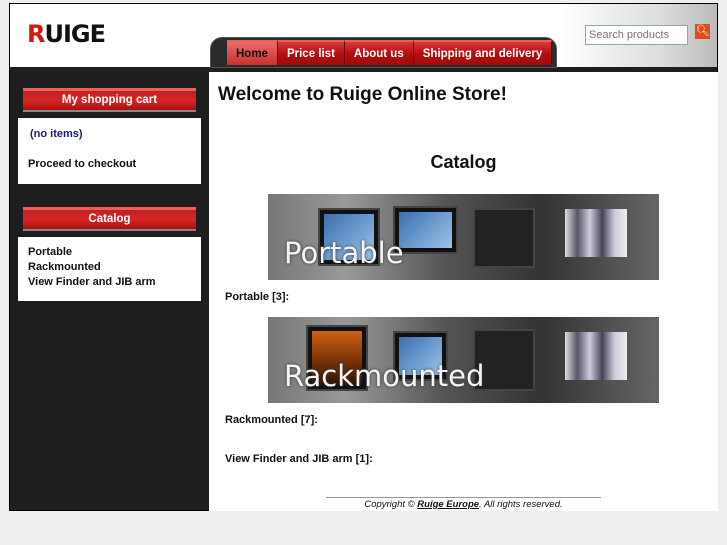 The image size is (727, 545). What do you see at coordinates (66, 34) in the screenshot?
I see `ruige-logo: RUIGE` at bounding box center [66, 34].